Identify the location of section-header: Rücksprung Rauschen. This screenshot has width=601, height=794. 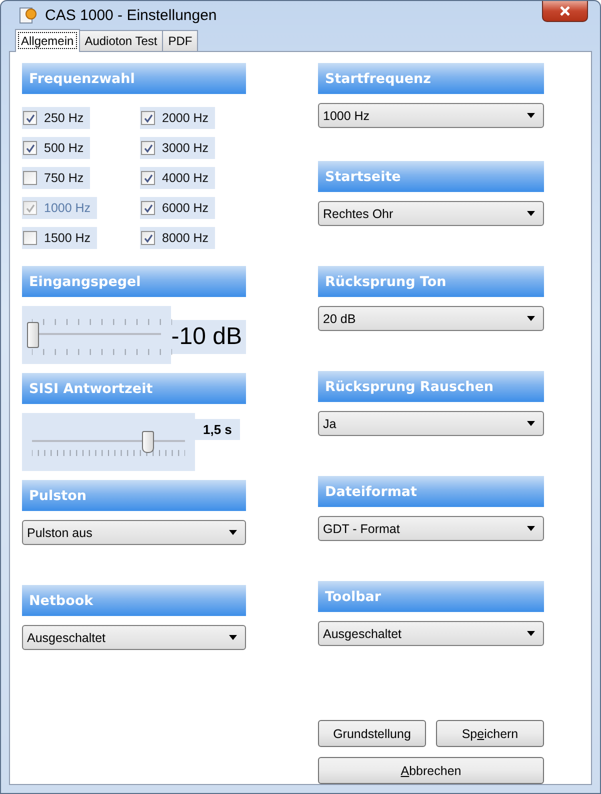
(431, 386).